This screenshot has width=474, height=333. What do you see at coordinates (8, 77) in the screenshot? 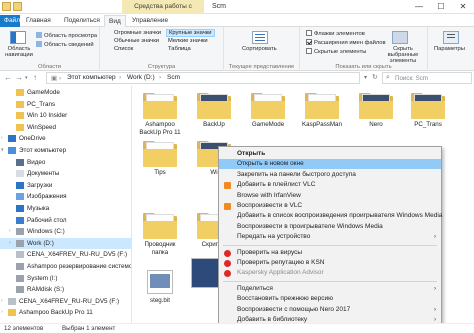
I see `back-arrow-icon: ←` at bounding box center [8, 77].